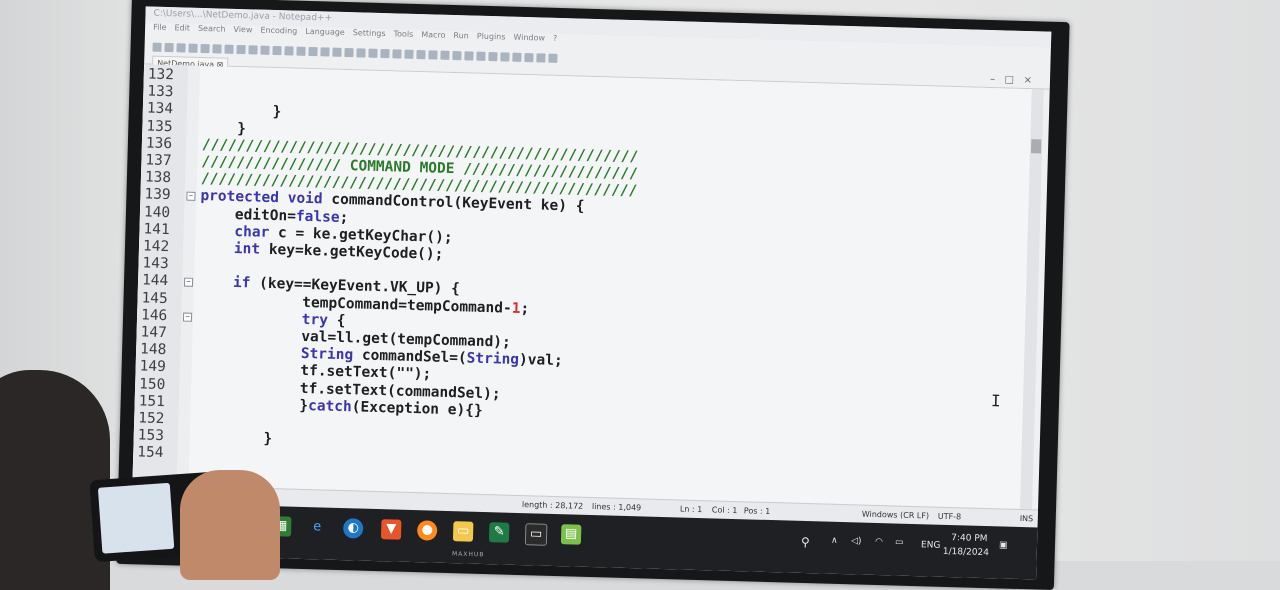 The width and height of the screenshot is (1280, 590). I want to click on folder-icon: ▭, so click(463, 531).